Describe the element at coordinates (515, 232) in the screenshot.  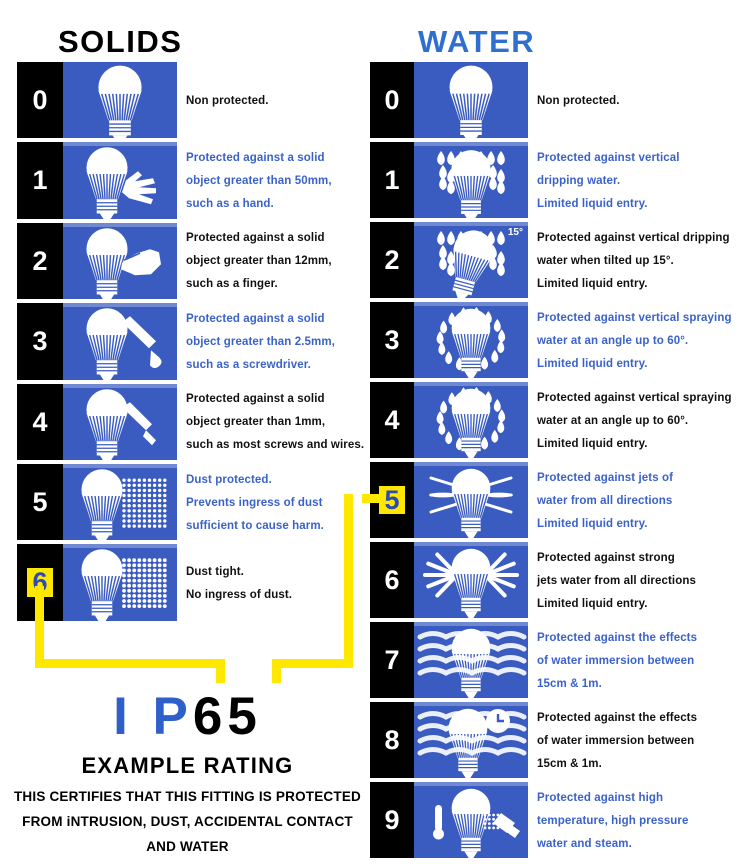
I see `water-badge-2: 15°` at that location.